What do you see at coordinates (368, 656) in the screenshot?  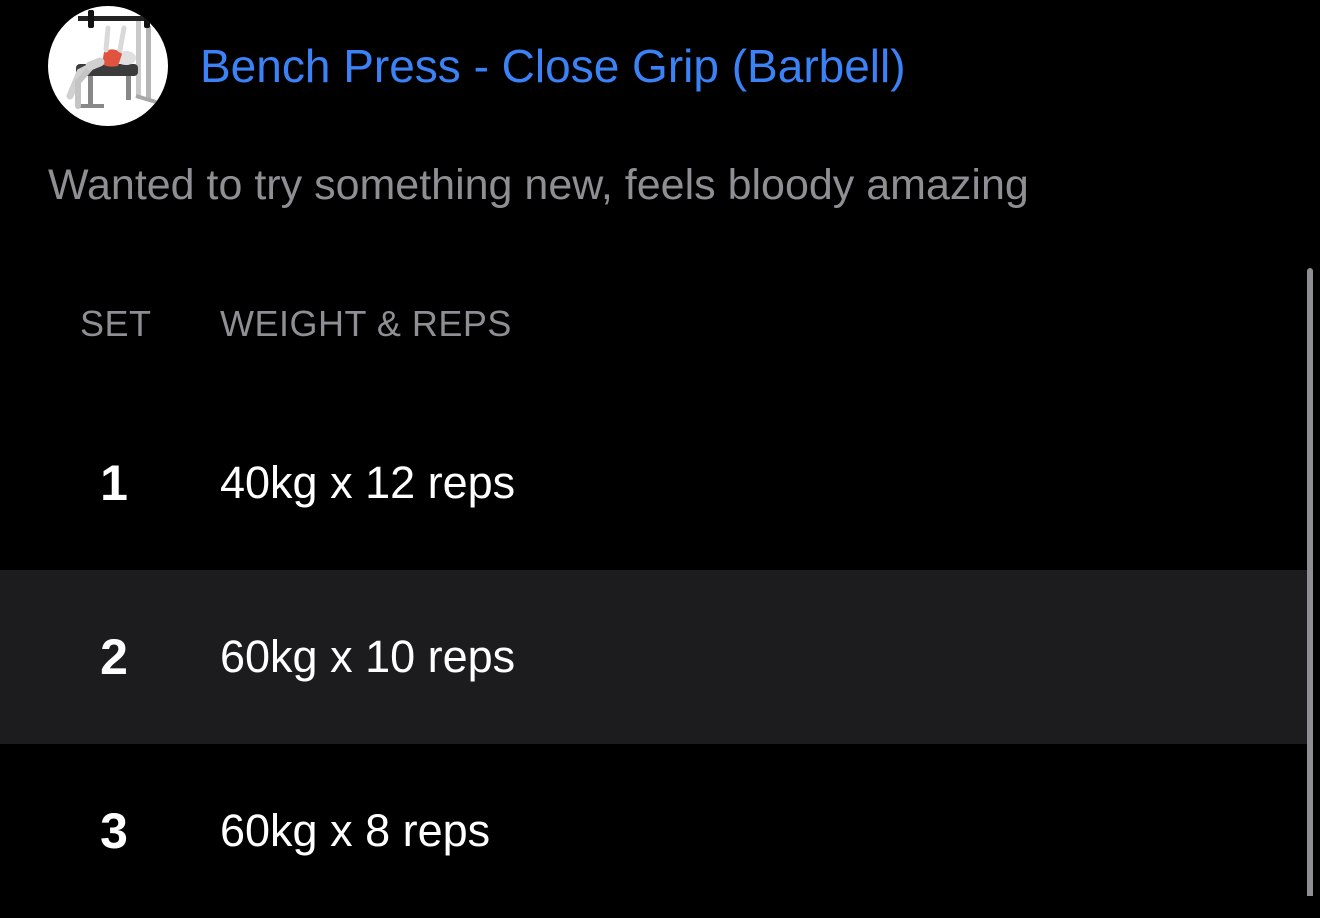 I see `weight-reps-value: 60kg x 10 reps` at bounding box center [368, 656].